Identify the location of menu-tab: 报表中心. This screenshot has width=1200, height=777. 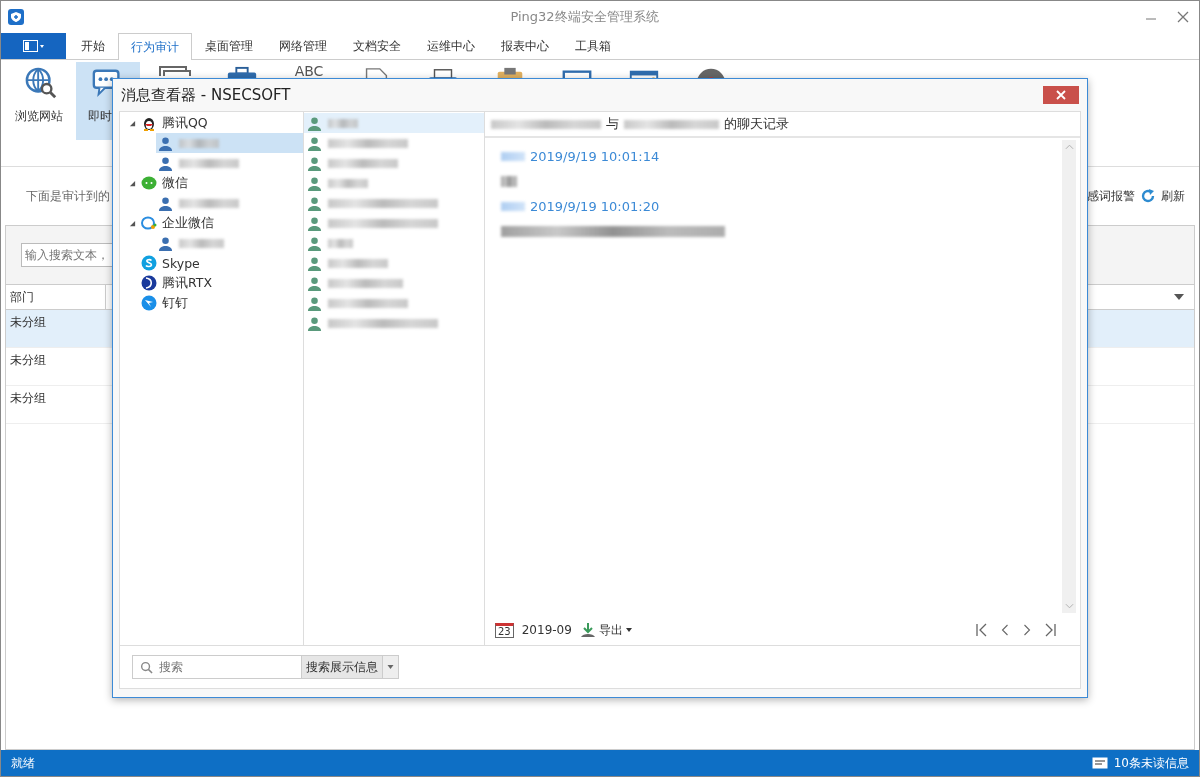
(525, 46).